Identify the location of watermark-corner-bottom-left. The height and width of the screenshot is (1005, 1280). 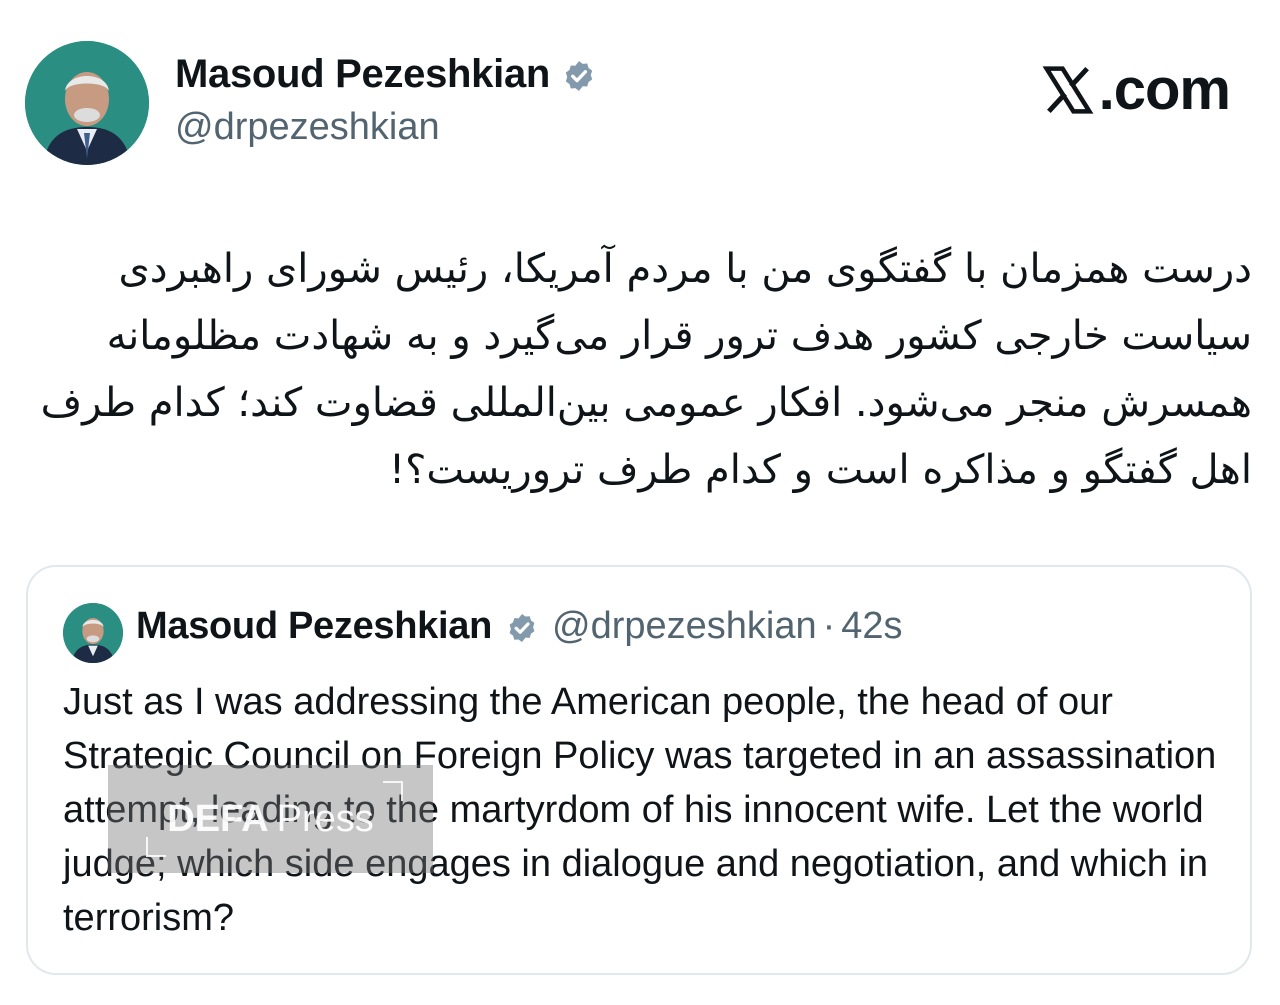
(156, 847).